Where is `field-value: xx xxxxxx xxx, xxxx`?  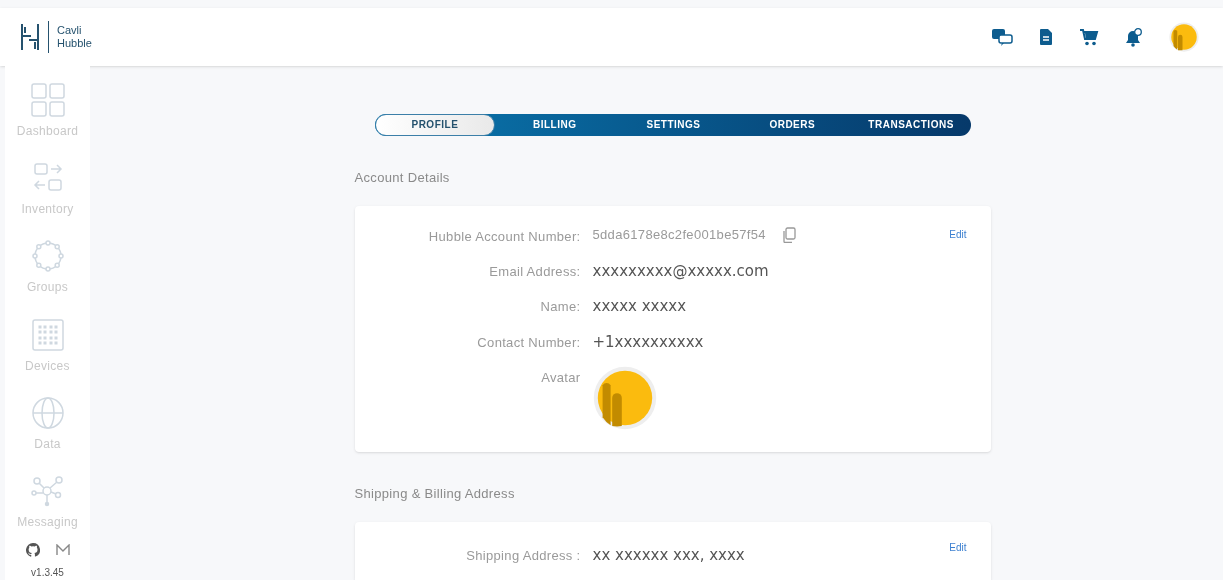 field-value: xx xxxxxx xxx, xxxx is located at coordinates (668, 556).